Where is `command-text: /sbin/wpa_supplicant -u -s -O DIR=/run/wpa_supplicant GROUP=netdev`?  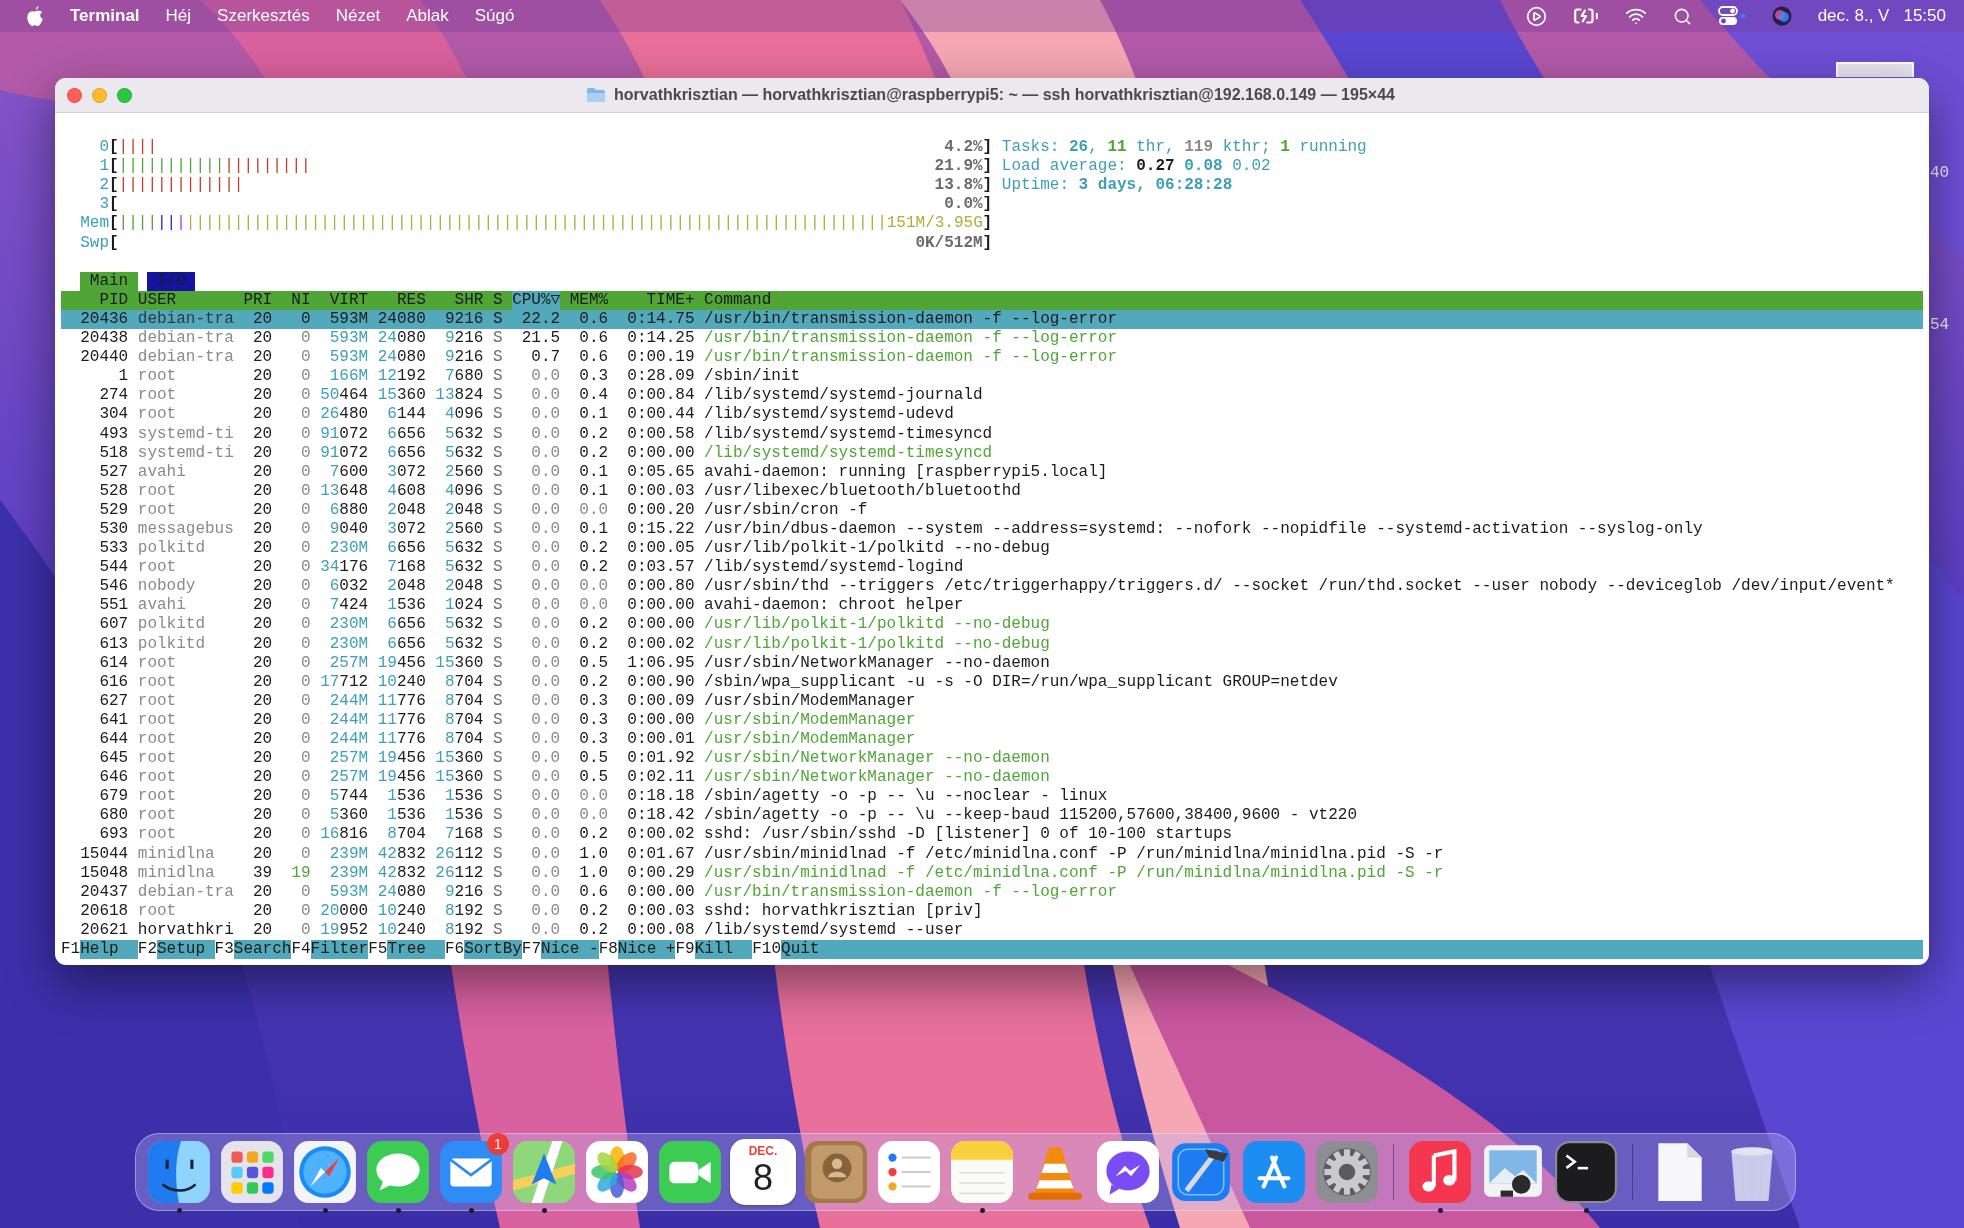
command-text: /sbin/wpa_supplicant -u -s -O DIR=/run/wpa_supplicant GROUP=netdev is located at coordinates (1021, 682).